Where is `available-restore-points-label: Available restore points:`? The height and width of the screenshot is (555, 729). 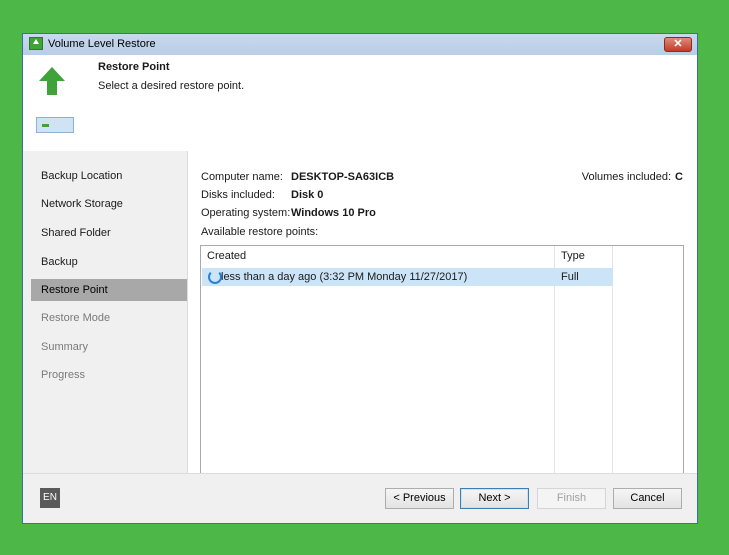
available-restore-points-label: Available restore points: is located at coordinates (260, 232).